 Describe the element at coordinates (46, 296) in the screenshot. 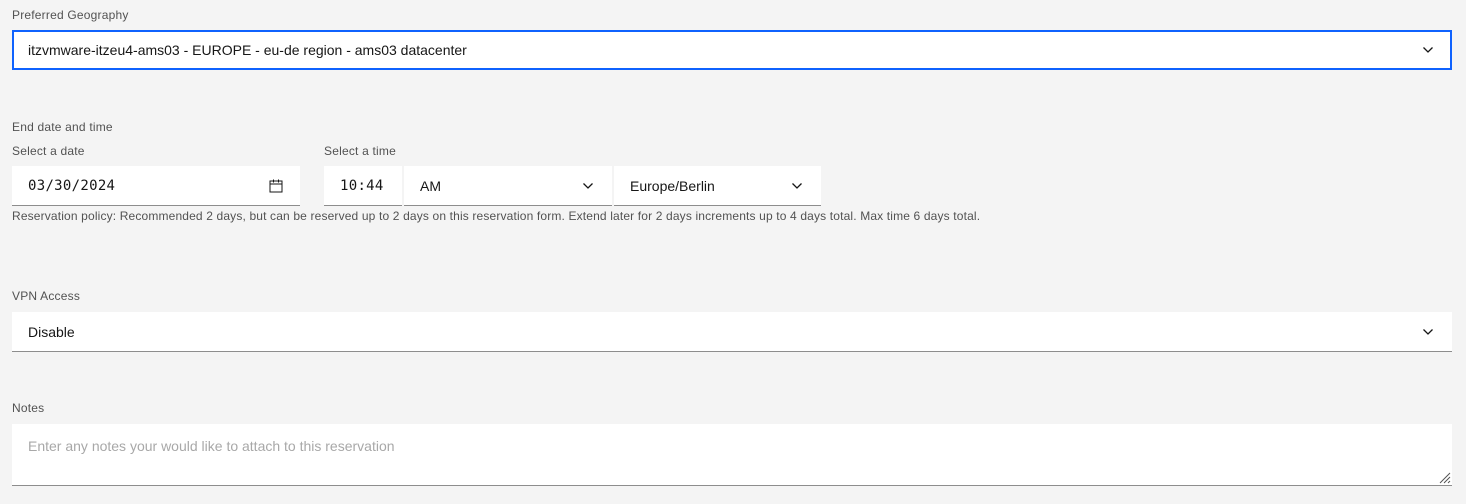

I see `vpn-label: VPN Access` at that location.